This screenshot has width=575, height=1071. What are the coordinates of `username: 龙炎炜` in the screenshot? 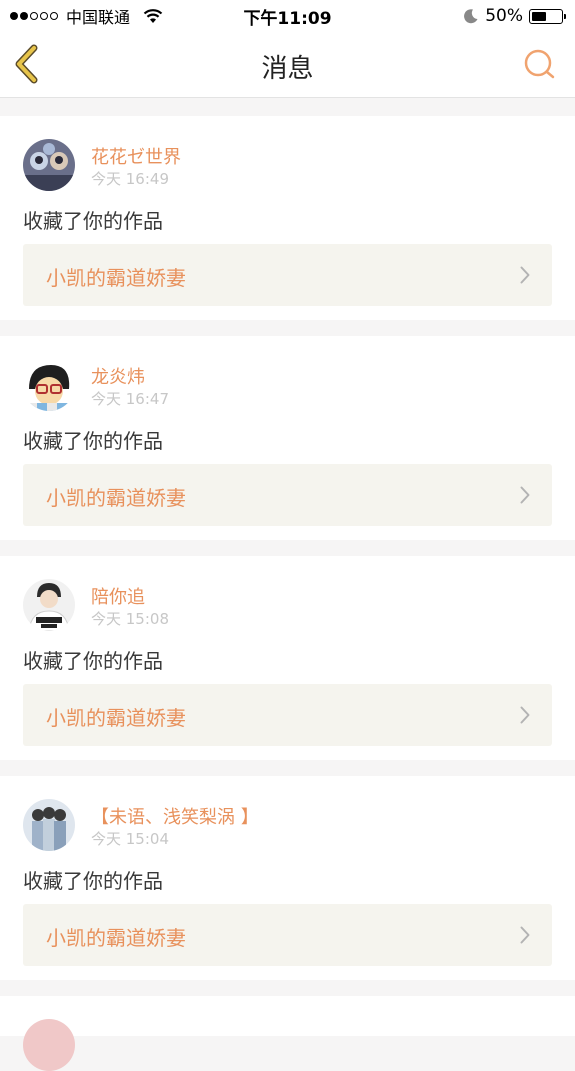 It's located at (118, 376).